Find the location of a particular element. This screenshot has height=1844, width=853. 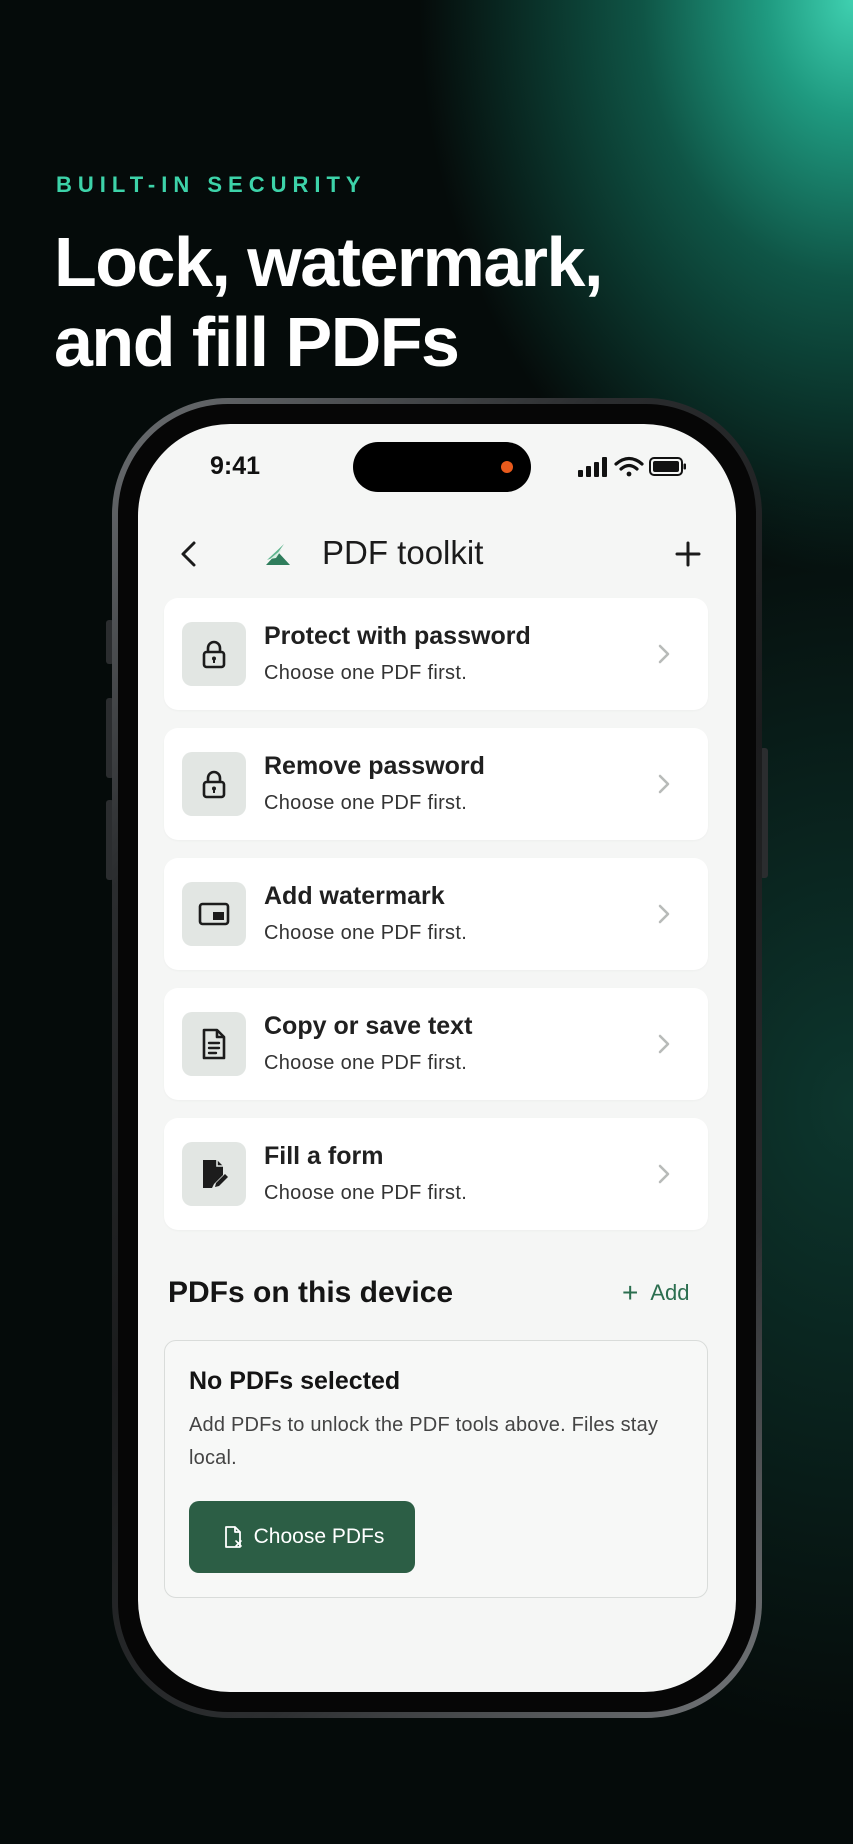

status-icons is located at coordinates (632, 466).